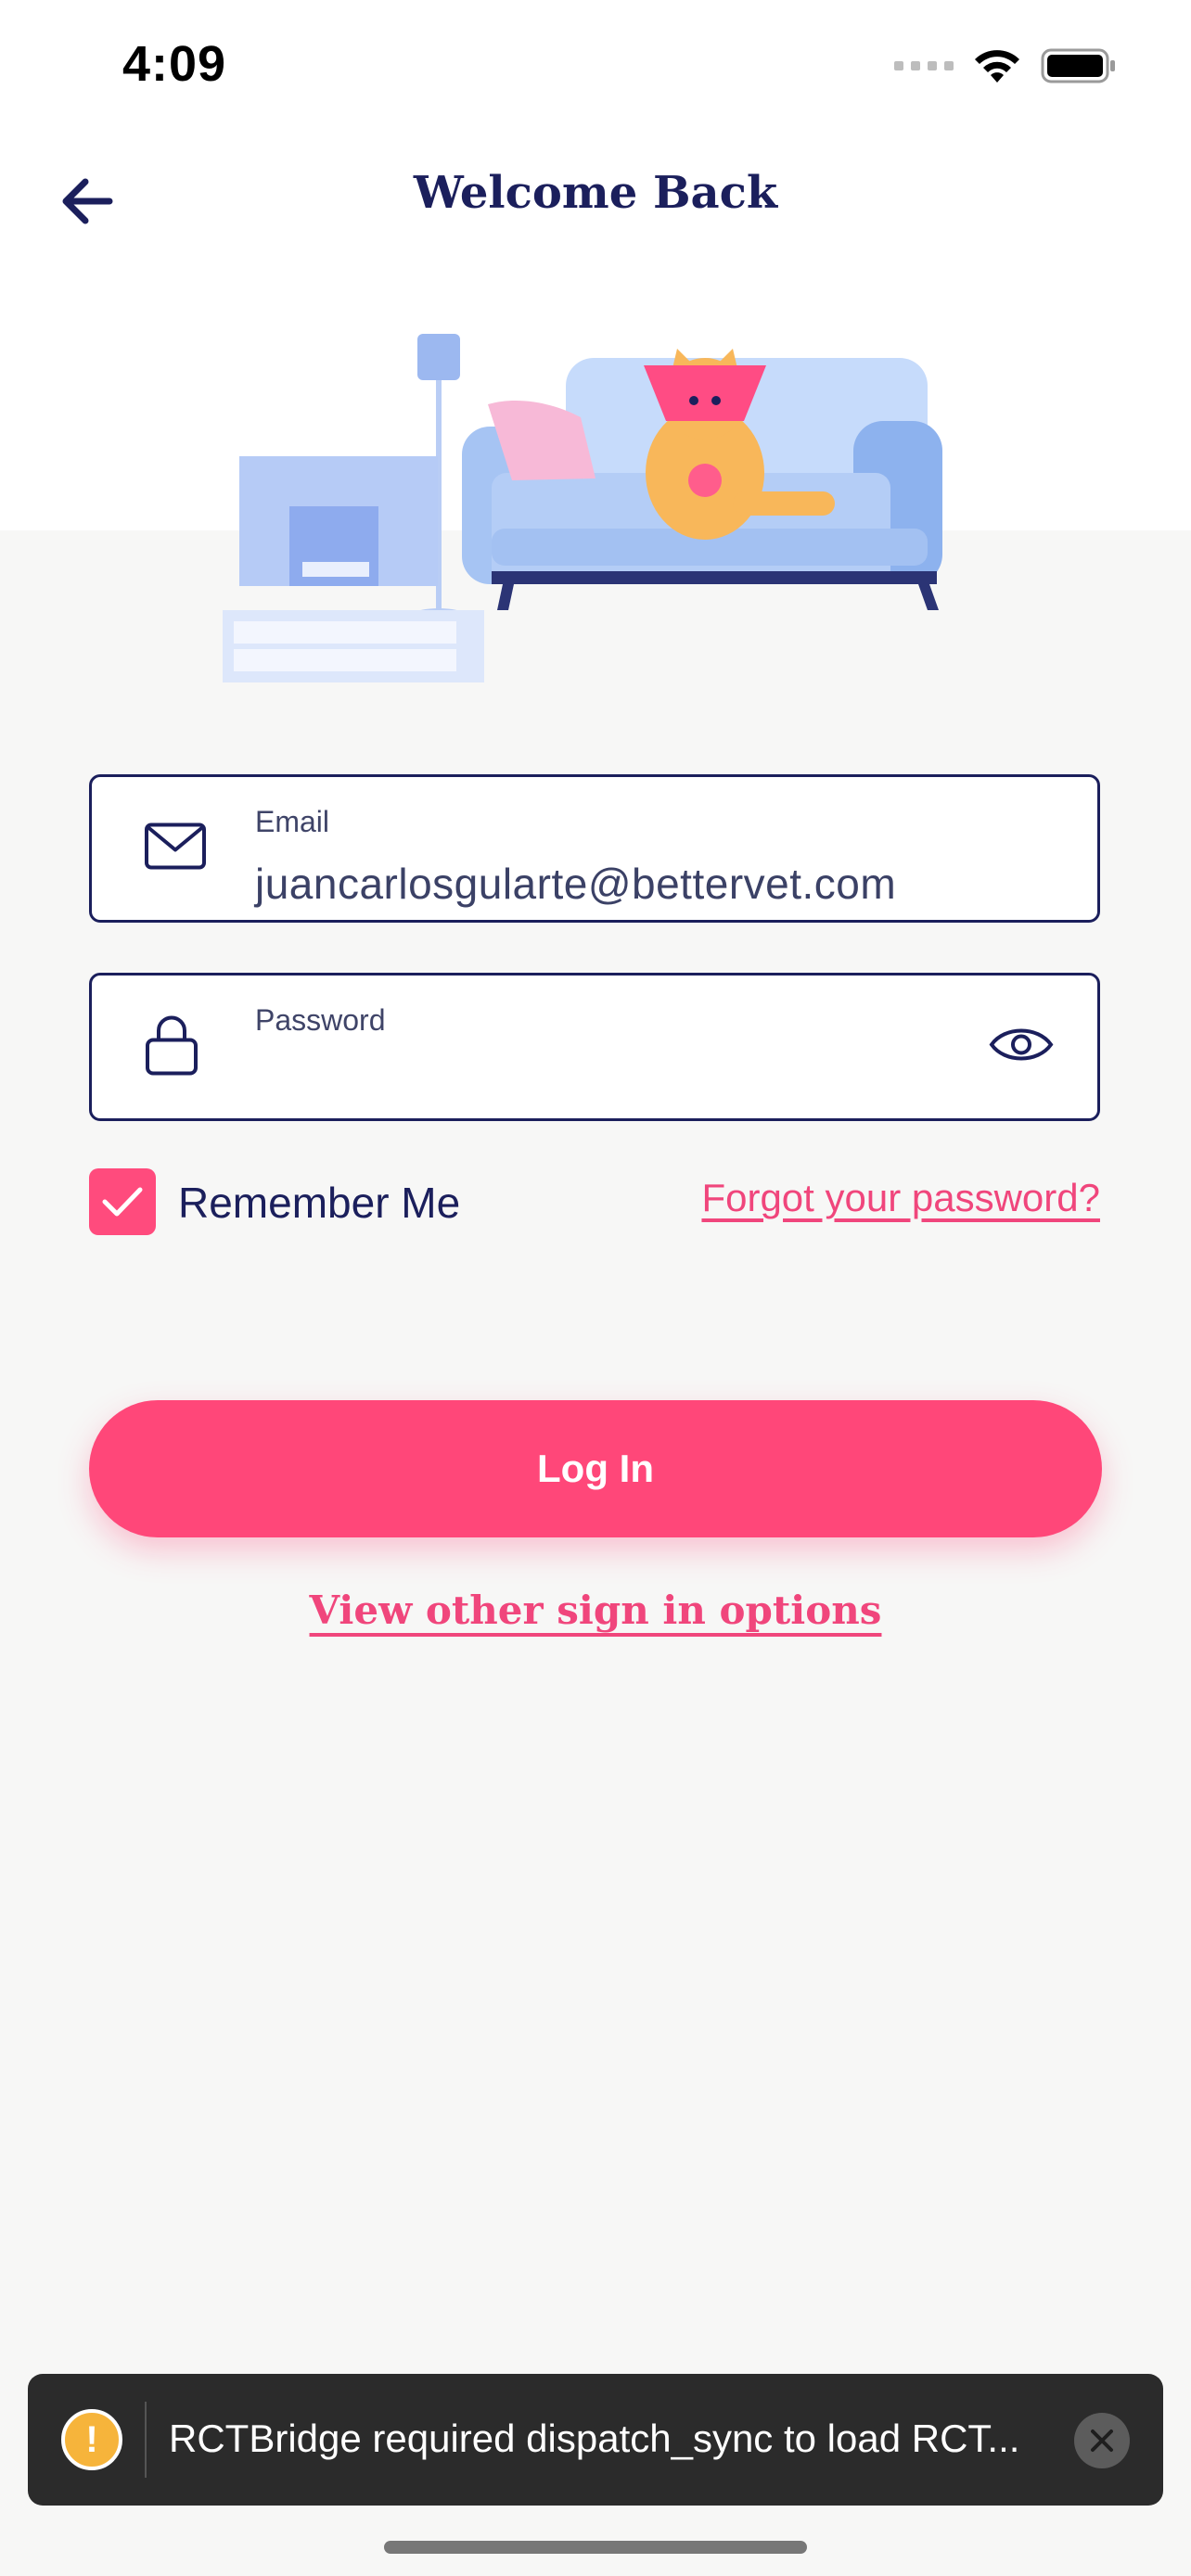 Image resolution: width=1191 pixels, height=2576 pixels. I want to click on remember-me-checkbox, so click(122, 1202).